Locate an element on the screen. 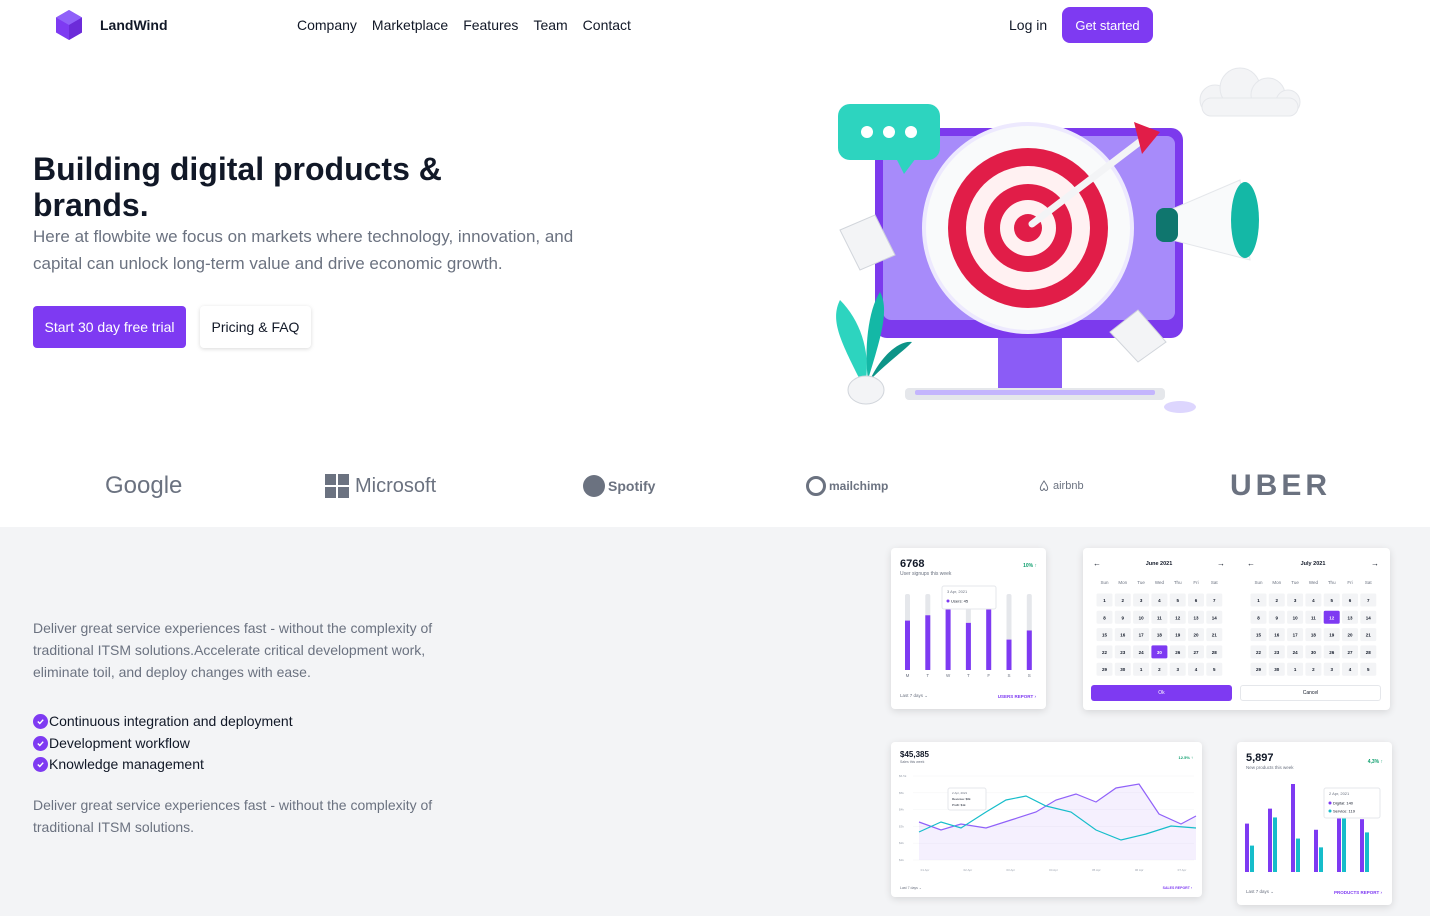 This screenshot has height=916, width=1430. mailchimp-logo: mailchimp is located at coordinates (847, 486).